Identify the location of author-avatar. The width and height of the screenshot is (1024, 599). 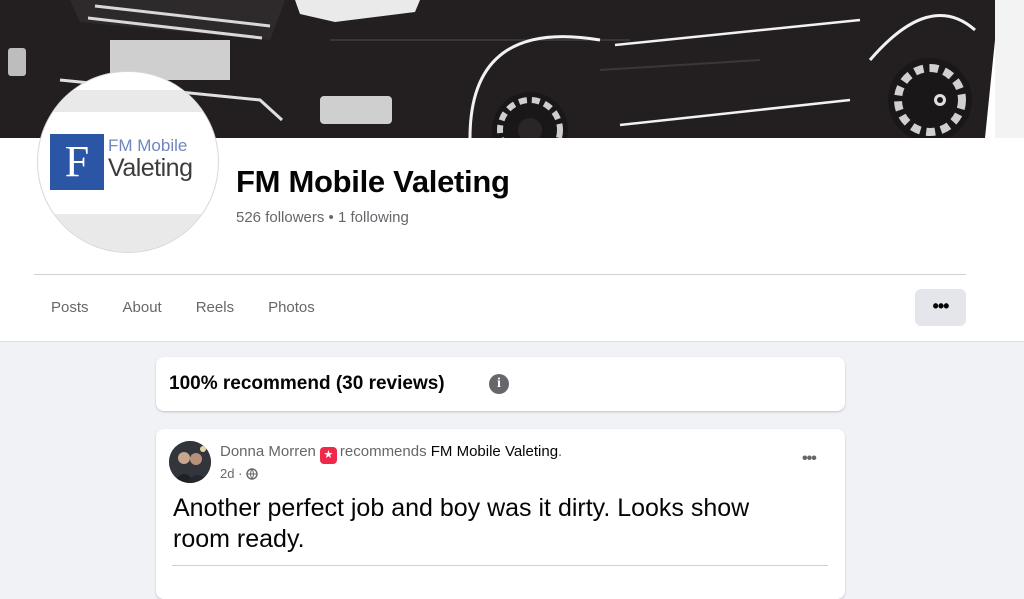
(190, 462).